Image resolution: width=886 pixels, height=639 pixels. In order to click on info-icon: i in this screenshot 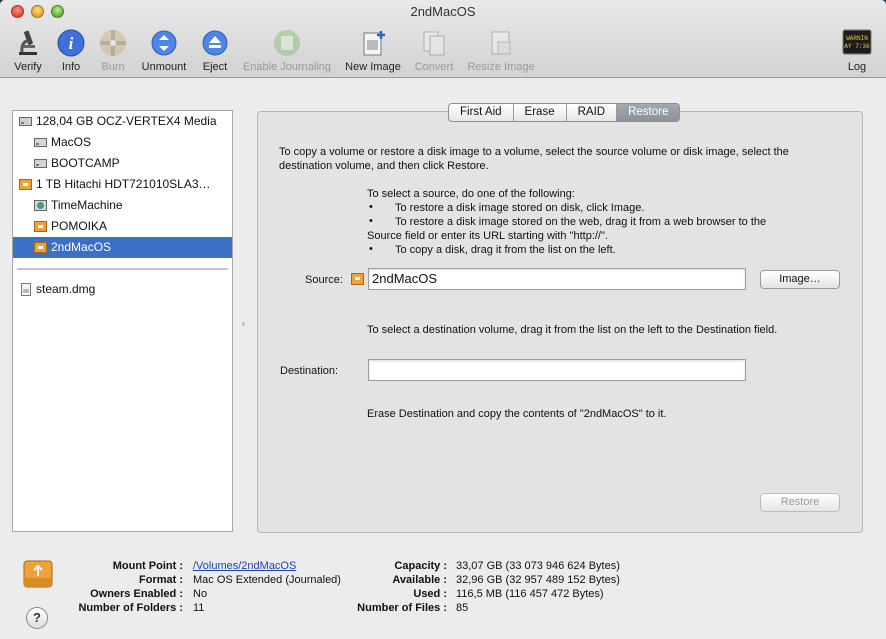, I will do `click(71, 43)`.